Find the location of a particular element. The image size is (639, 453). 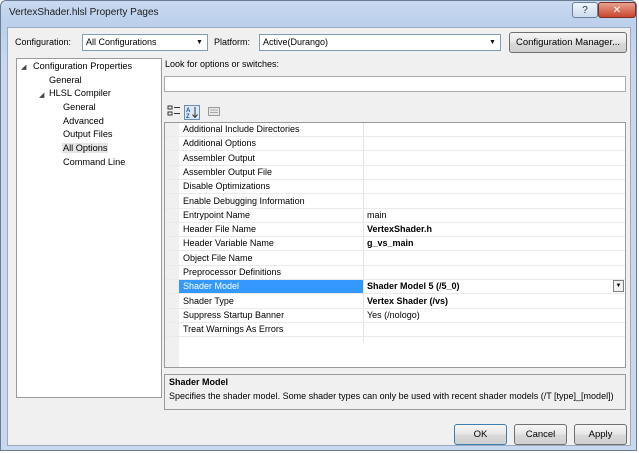

svg-text: Z is located at coordinates (188, 116).